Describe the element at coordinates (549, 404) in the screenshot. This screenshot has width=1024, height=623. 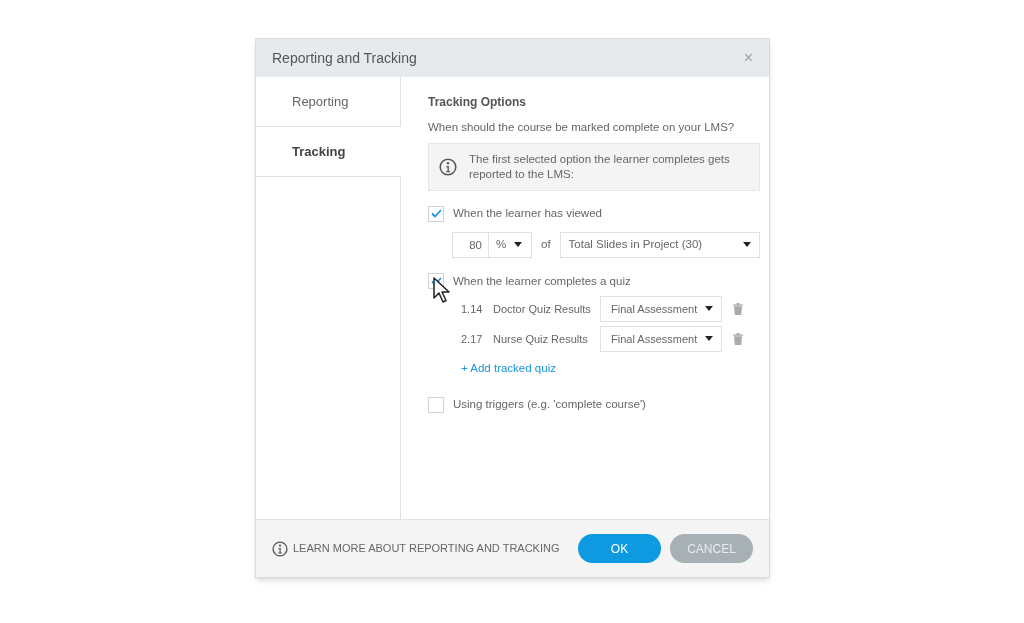
I see `option-label: Using triggers (e.g. 'complete course')` at that location.